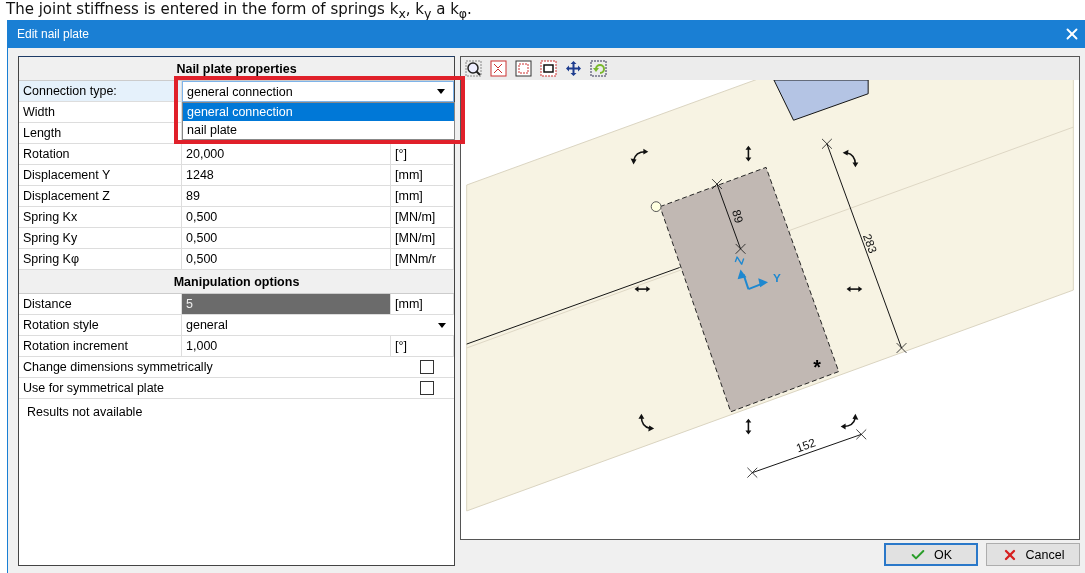 The image size is (1085, 573). I want to click on asterisk-mark: *, so click(817, 367).